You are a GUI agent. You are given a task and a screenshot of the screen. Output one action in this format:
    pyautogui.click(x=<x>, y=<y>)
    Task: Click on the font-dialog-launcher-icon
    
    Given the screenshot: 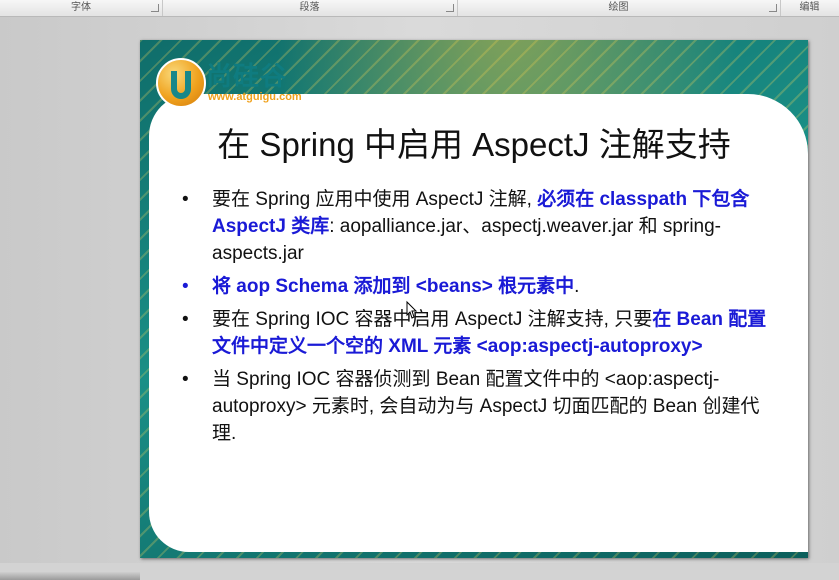 What is the action you would take?
    pyautogui.click(x=155, y=8)
    